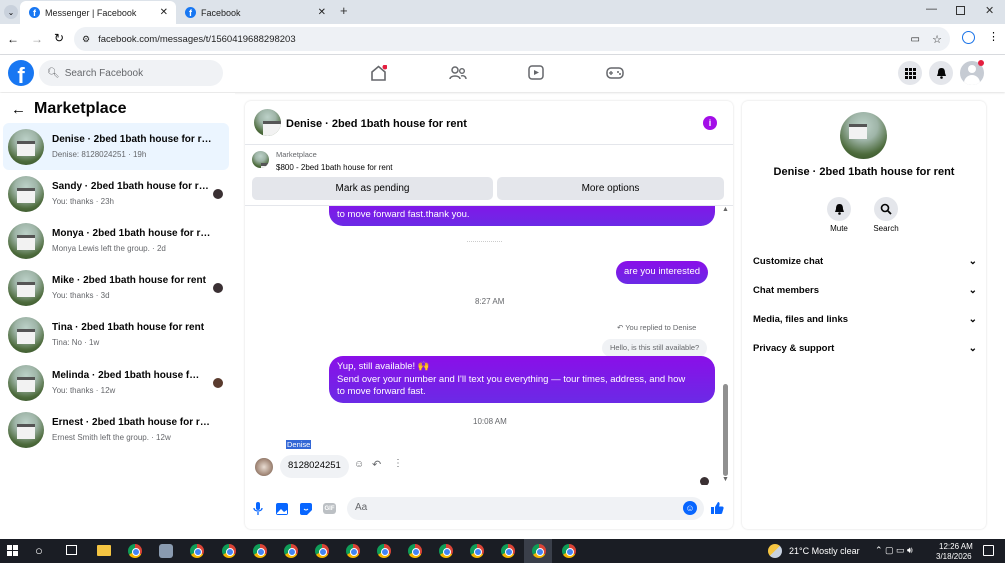 The image size is (1005, 563). Describe the element at coordinates (21, 73) in the screenshot. I see `facebook-logo: f` at that location.